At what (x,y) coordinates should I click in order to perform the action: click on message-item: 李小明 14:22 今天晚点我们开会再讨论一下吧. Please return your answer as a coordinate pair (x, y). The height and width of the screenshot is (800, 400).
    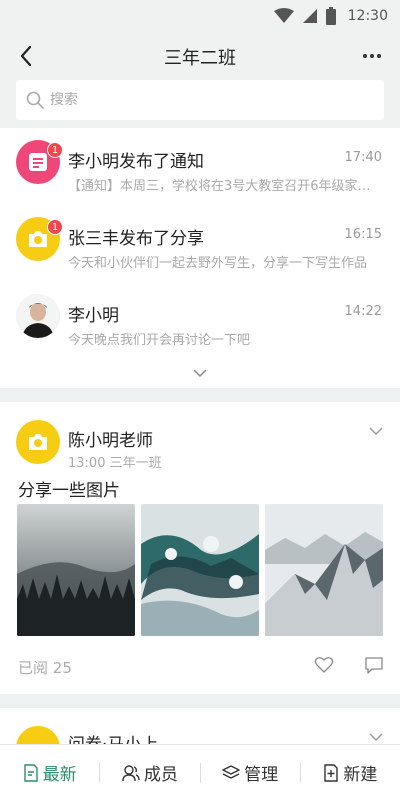
    Looking at the image, I should click on (200, 320).